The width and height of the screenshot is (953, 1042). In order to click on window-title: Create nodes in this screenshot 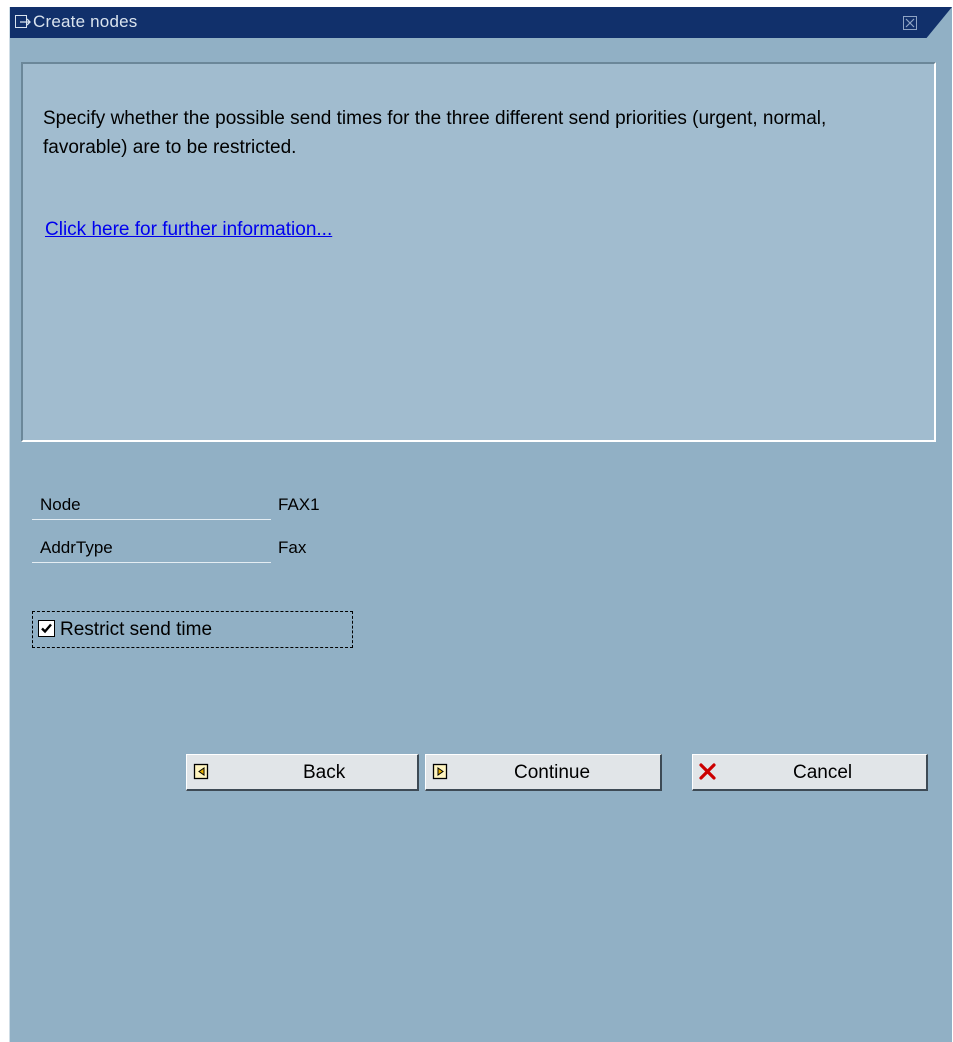, I will do `click(85, 21)`.